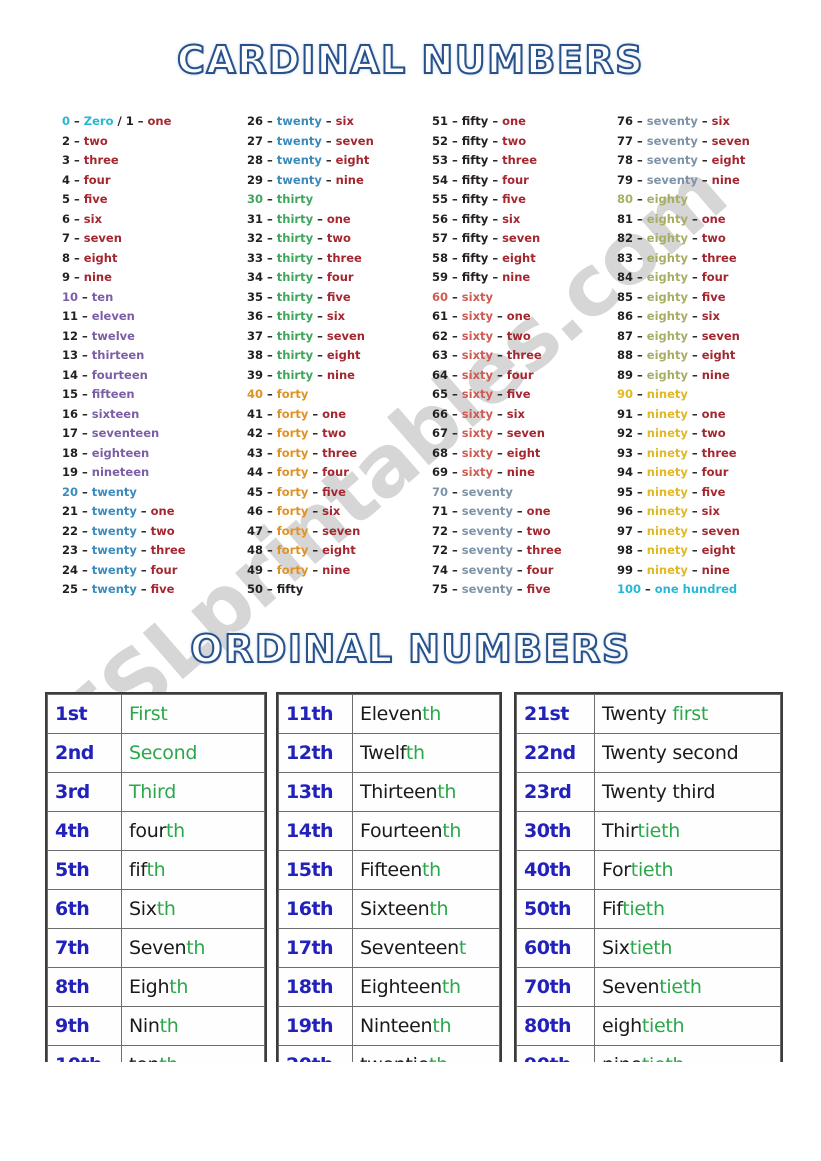  I want to click on cardinal-word: nineteen, so click(120, 472).